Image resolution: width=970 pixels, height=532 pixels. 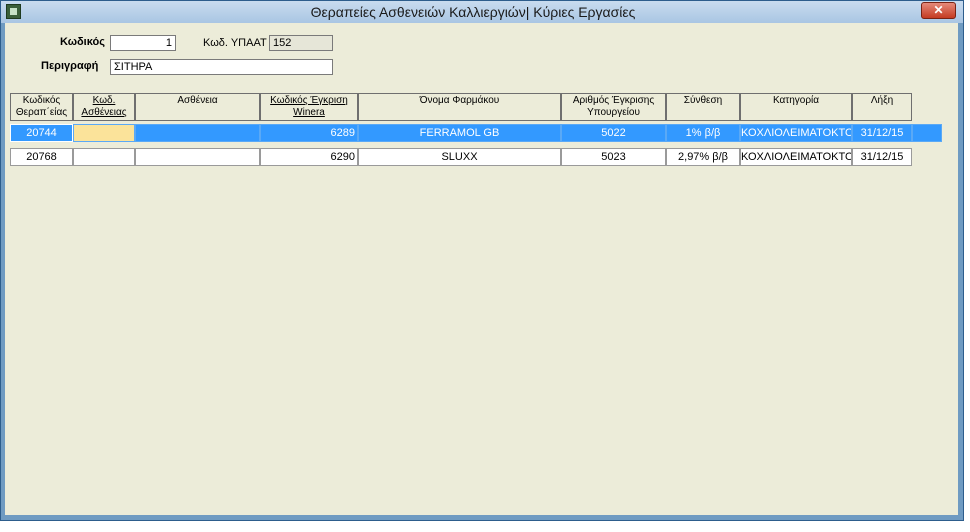 I want to click on description-label: Περιγραφή, so click(x=70, y=66).